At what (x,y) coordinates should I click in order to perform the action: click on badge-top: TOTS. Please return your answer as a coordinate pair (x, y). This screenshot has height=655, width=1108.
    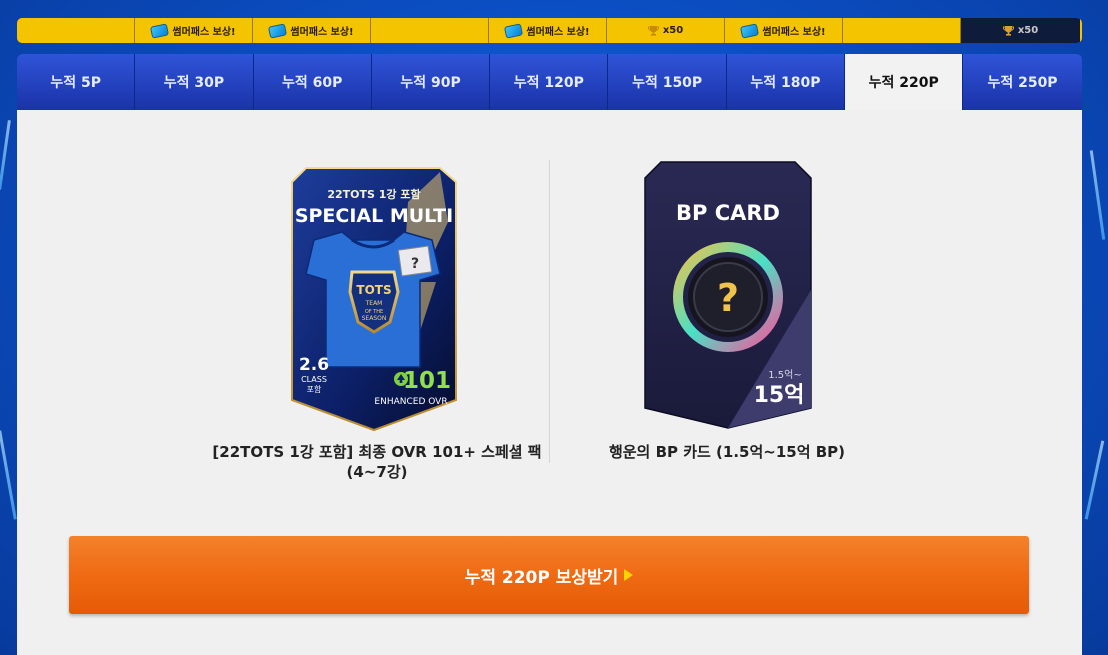
    Looking at the image, I should click on (373, 290).